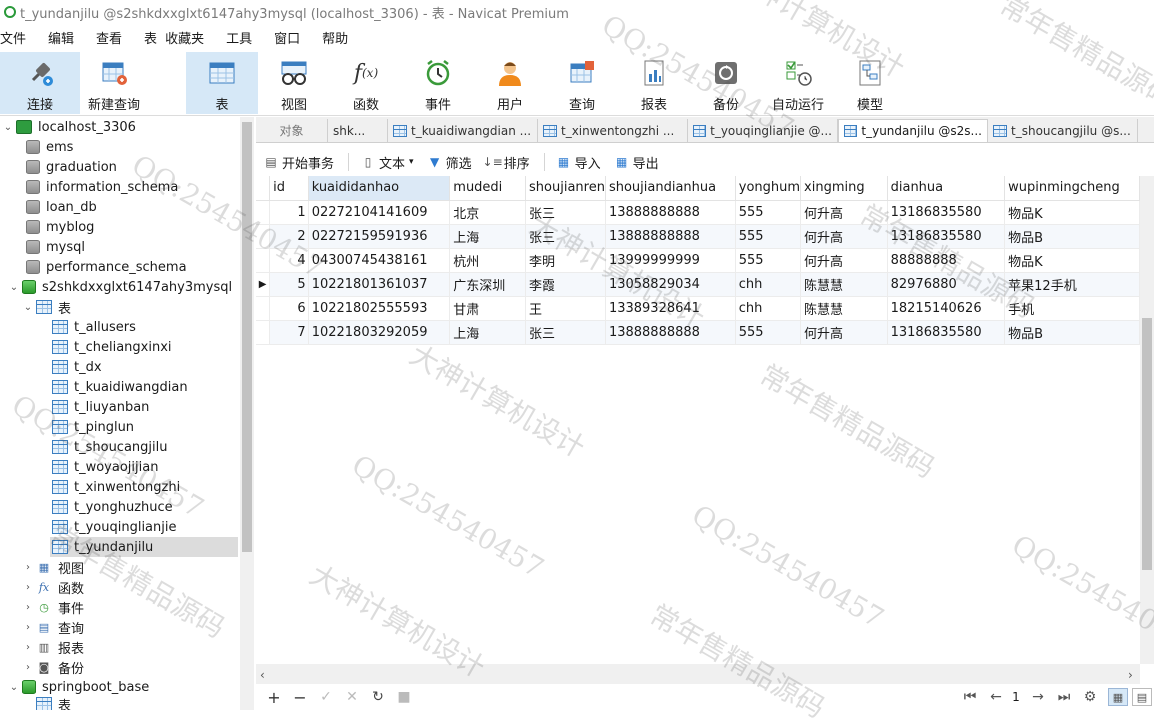 This screenshot has width=1154, height=726. What do you see at coordinates (326, 697) in the screenshot?
I see `apply-check-icon: ✓` at bounding box center [326, 697].